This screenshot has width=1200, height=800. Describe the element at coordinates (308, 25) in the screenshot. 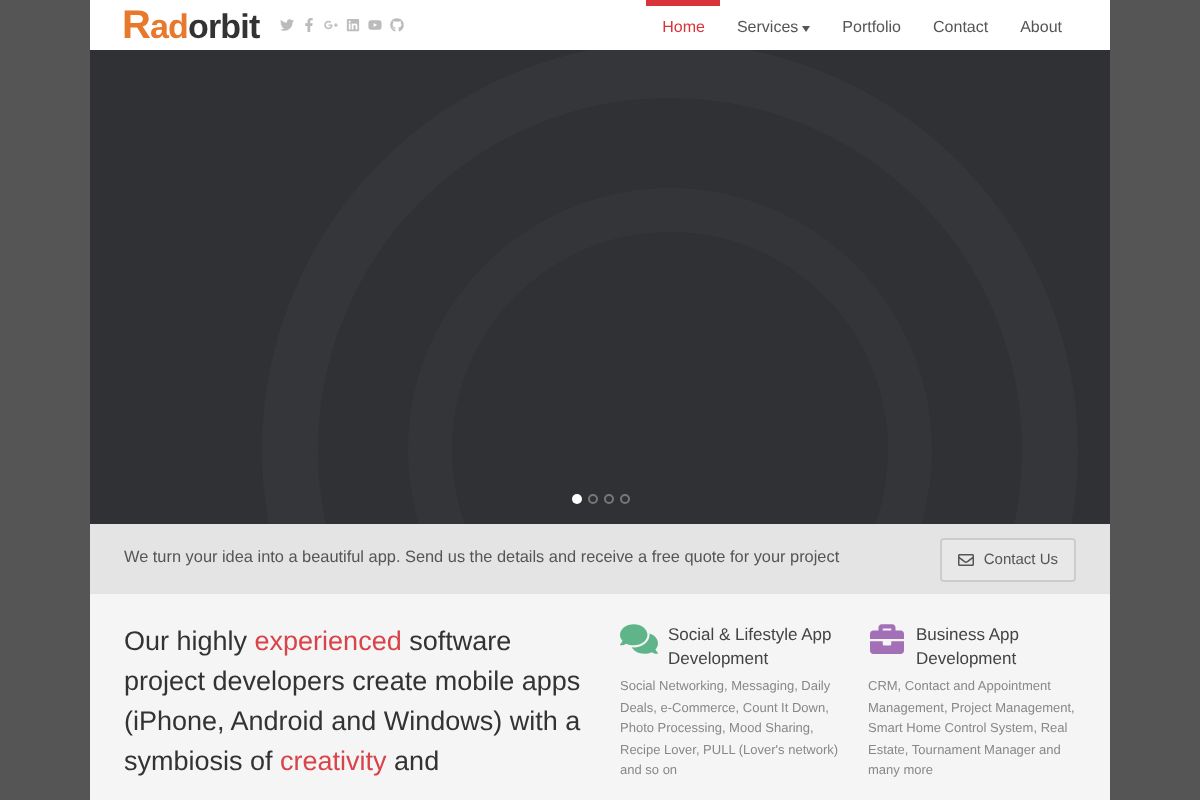

I see `facebook-icon` at that location.